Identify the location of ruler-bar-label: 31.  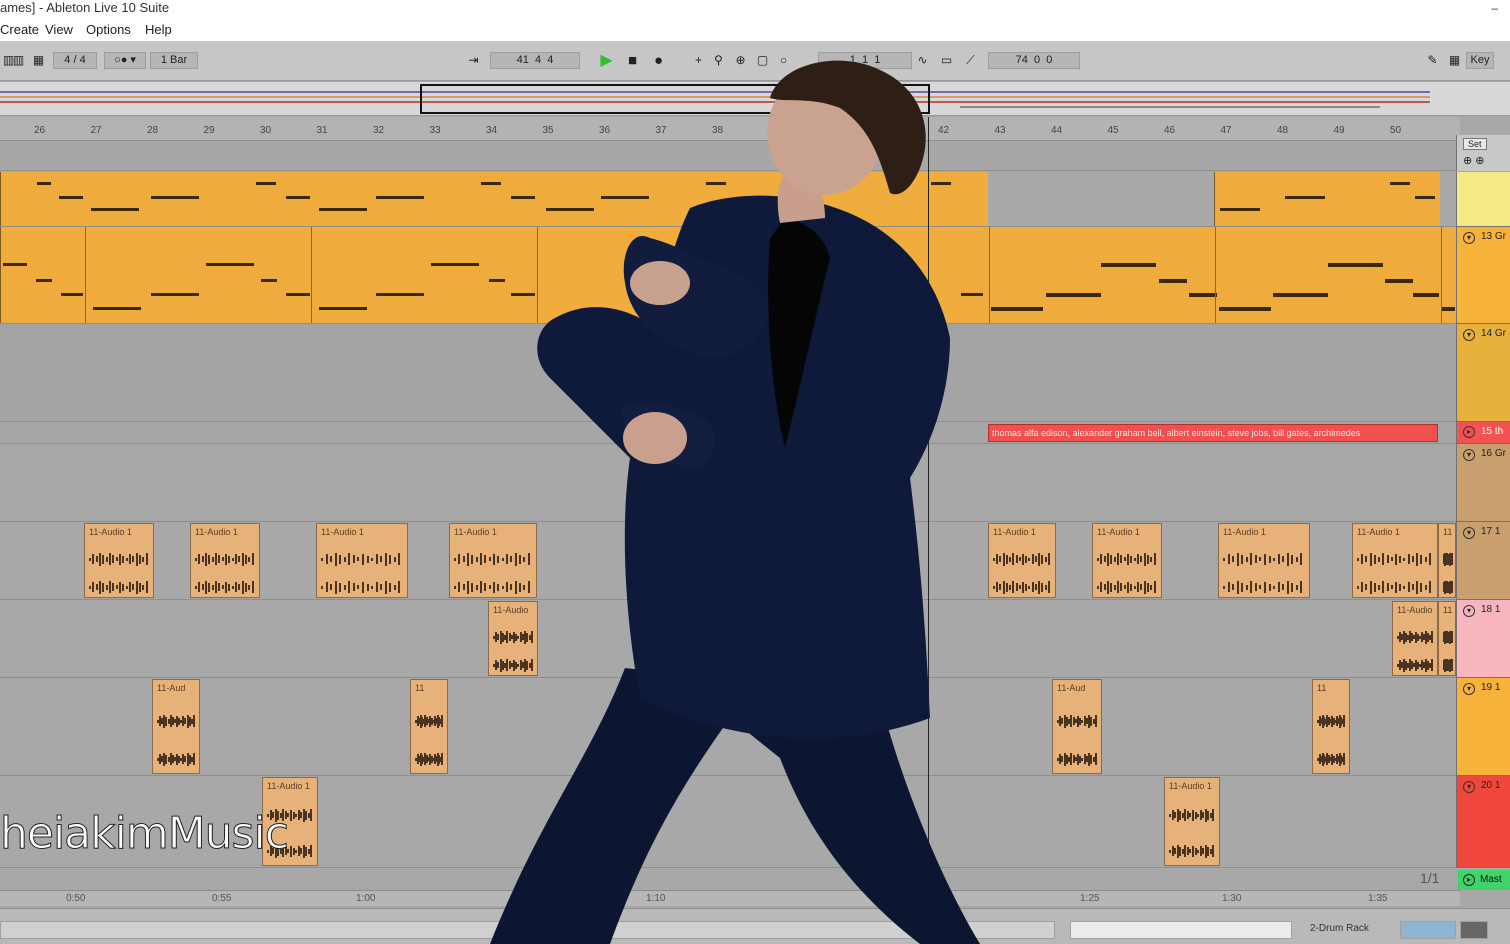
(322, 130).